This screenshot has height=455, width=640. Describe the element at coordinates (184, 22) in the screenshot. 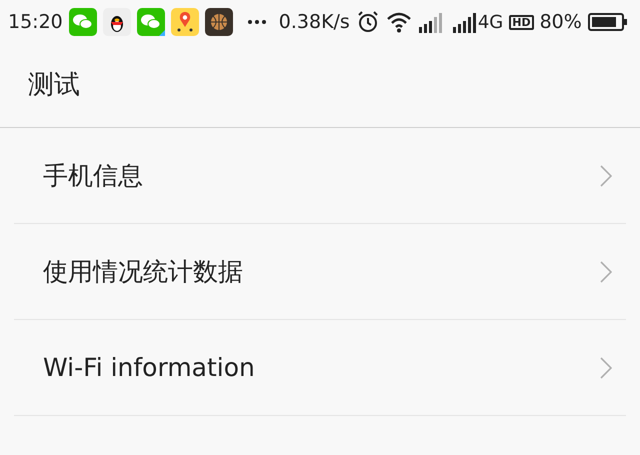

I see `map-pin-icon` at that location.